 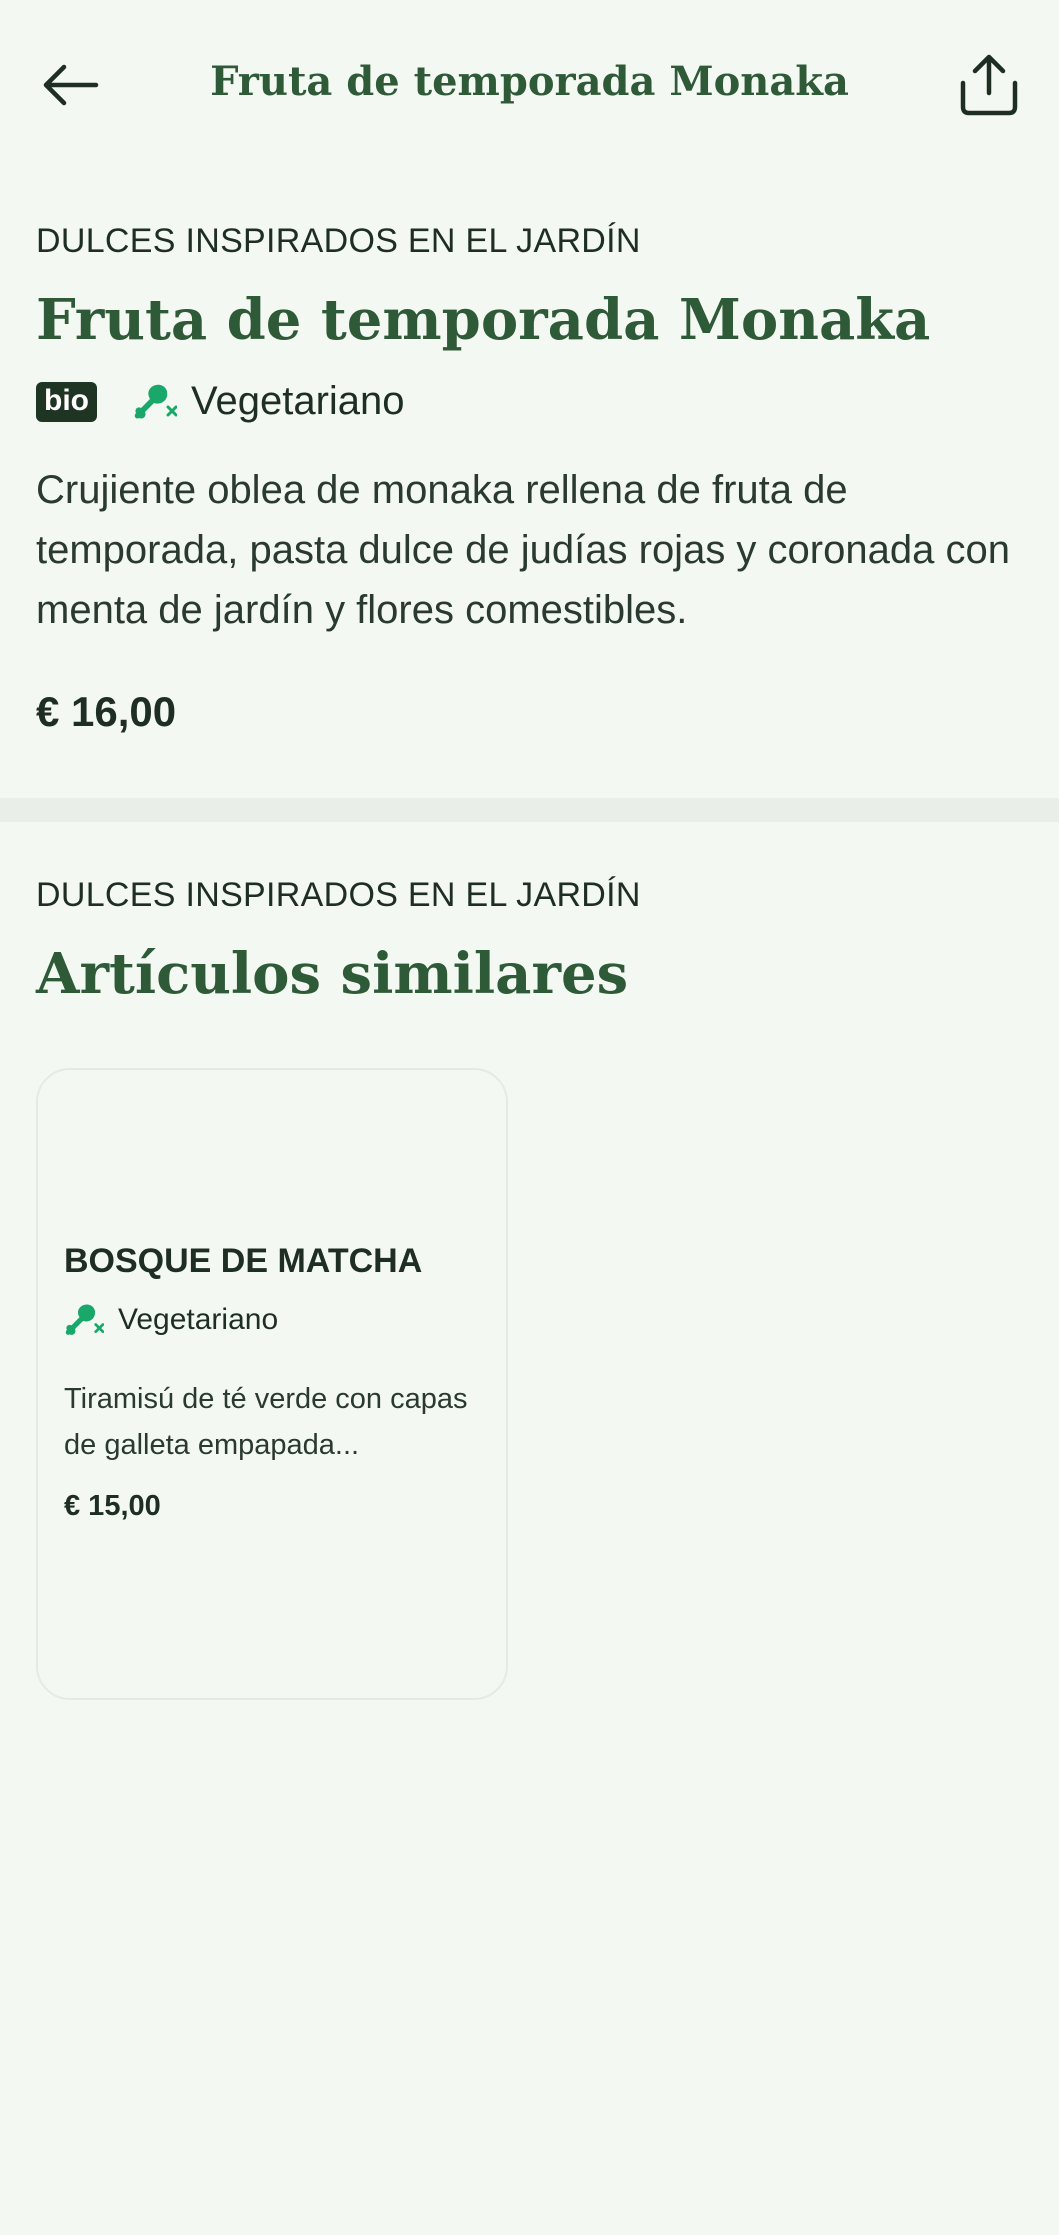 What do you see at coordinates (106, 711) in the screenshot?
I see `product-price: € 16,00` at bounding box center [106, 711].